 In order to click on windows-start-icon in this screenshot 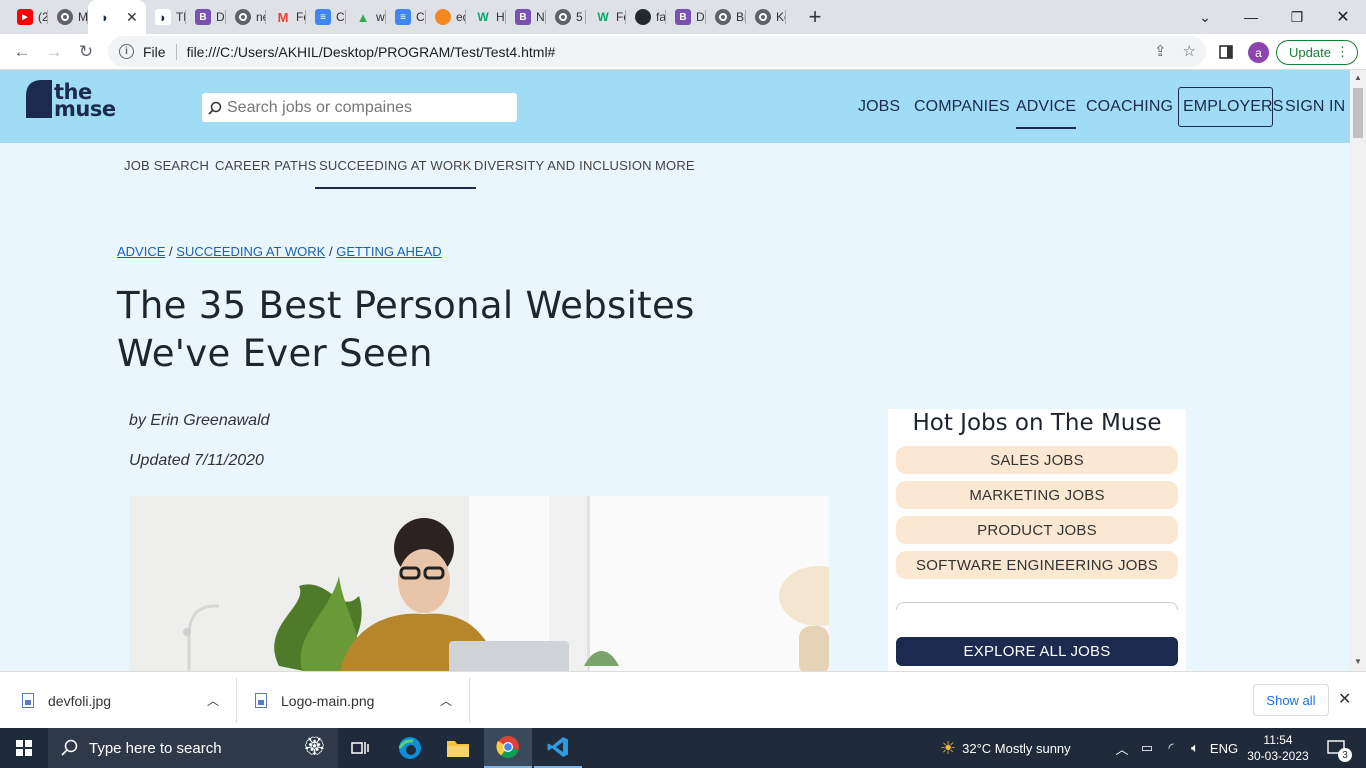, I will do `click(24, 748)`.